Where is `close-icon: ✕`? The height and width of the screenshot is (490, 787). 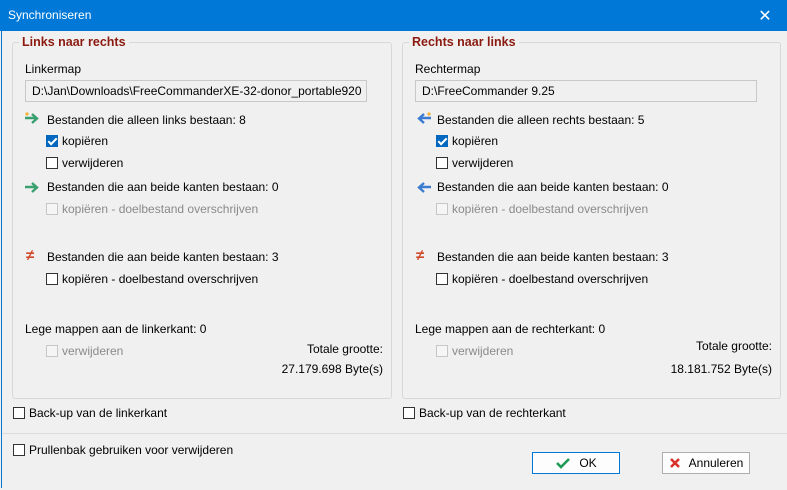
close-icon: ✕ is located at coordinates (765, 16).